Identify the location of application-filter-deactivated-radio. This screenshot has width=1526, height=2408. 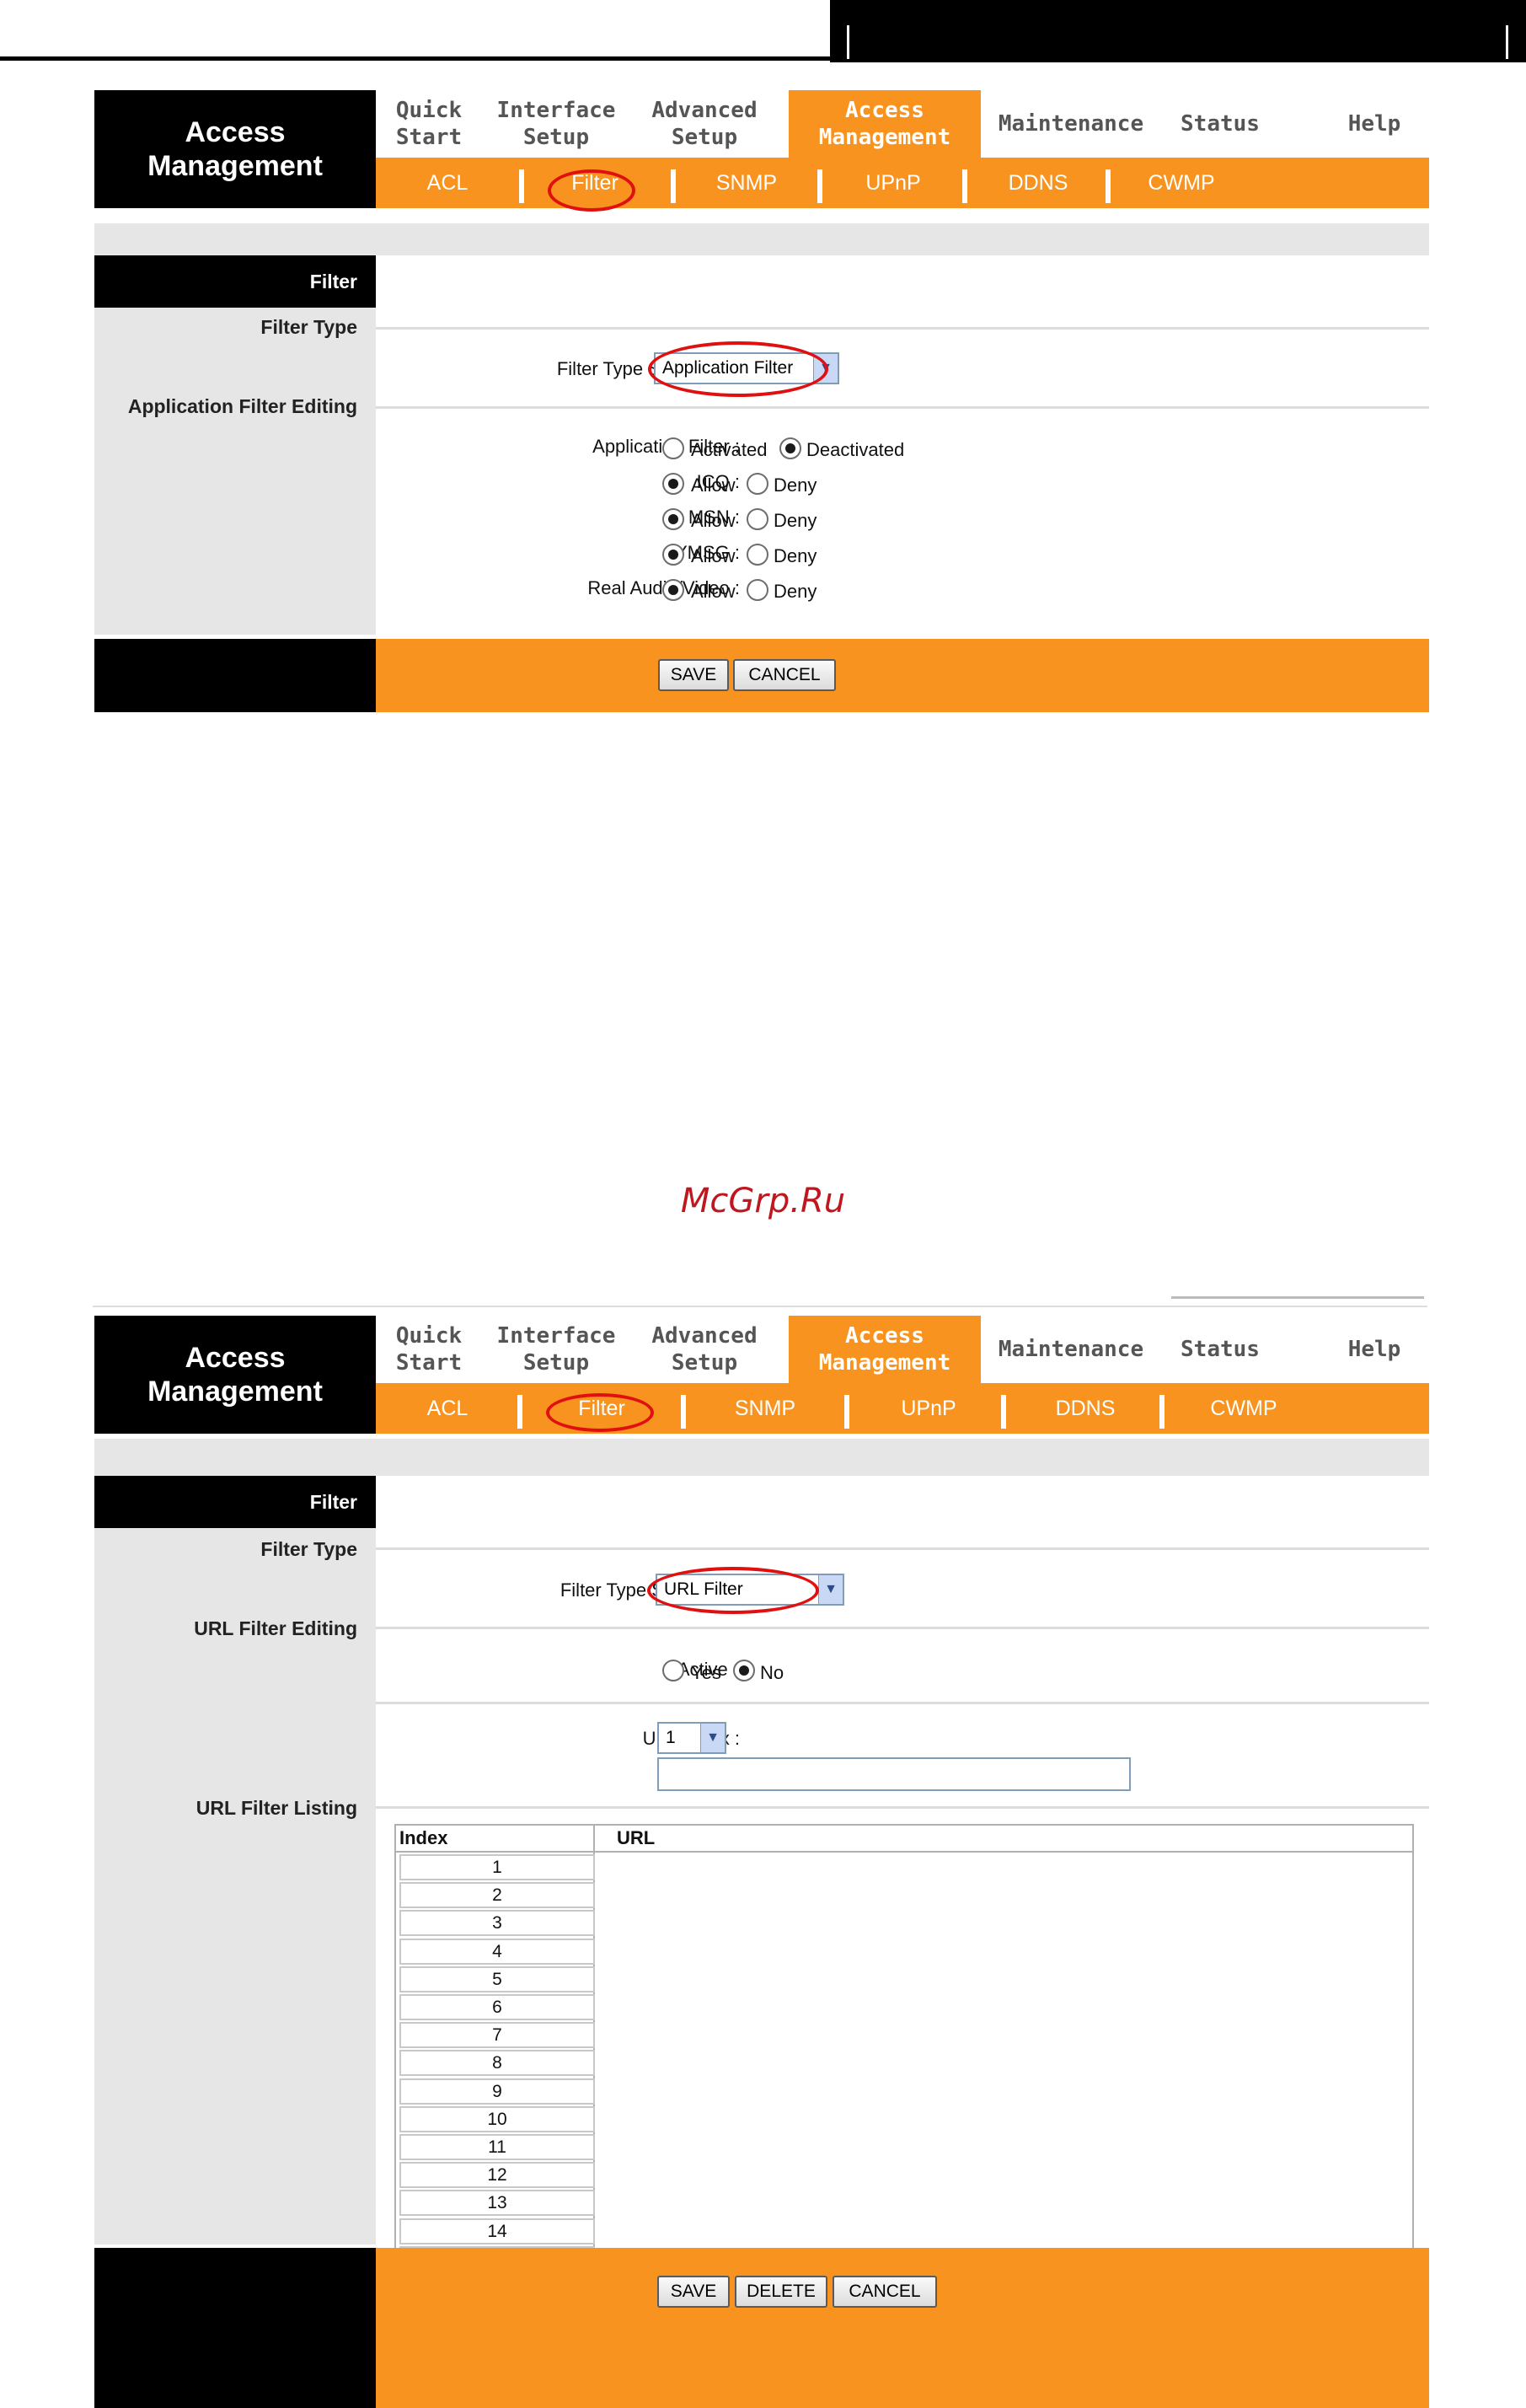
(790, 448).